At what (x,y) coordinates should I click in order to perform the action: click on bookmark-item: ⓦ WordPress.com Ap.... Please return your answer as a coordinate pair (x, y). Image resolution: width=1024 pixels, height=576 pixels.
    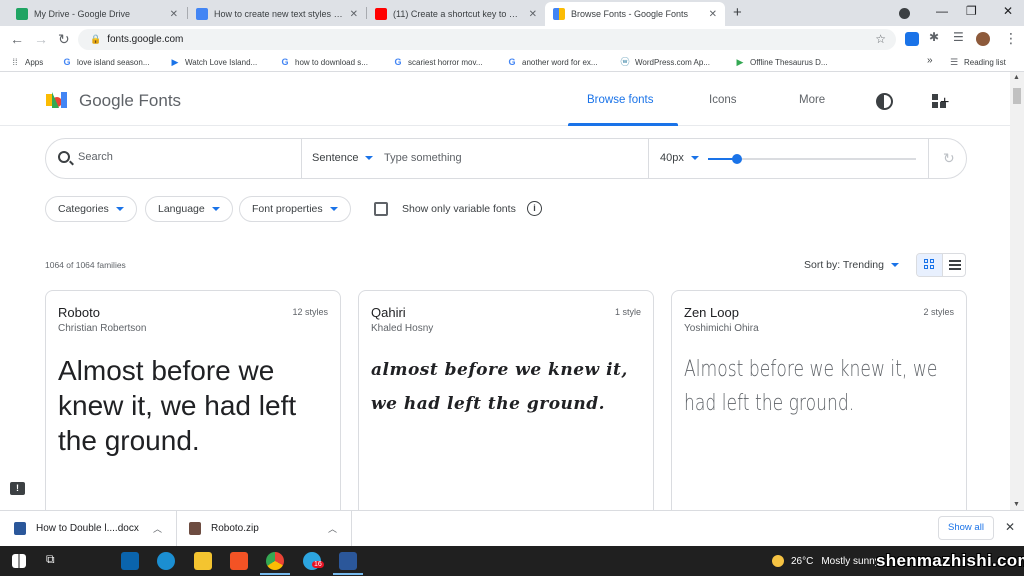
    Looking at the image, I should click on (665, 62).